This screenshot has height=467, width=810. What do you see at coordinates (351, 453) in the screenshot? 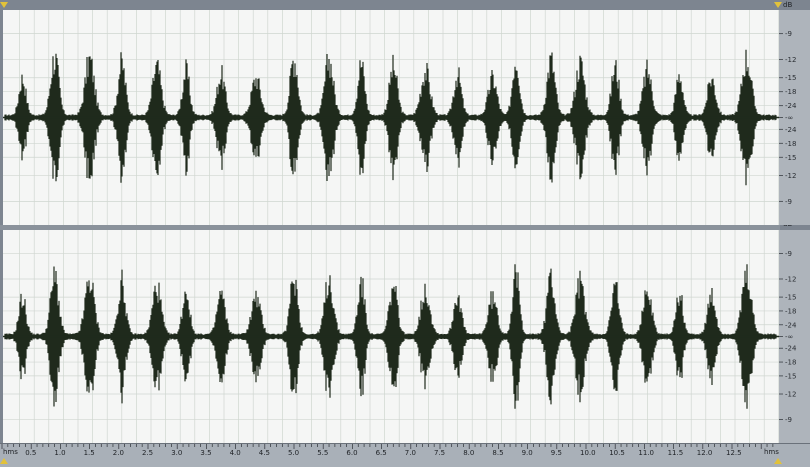
I see `ruler-tick-label: 6.0` at bounding box center [351, 453].